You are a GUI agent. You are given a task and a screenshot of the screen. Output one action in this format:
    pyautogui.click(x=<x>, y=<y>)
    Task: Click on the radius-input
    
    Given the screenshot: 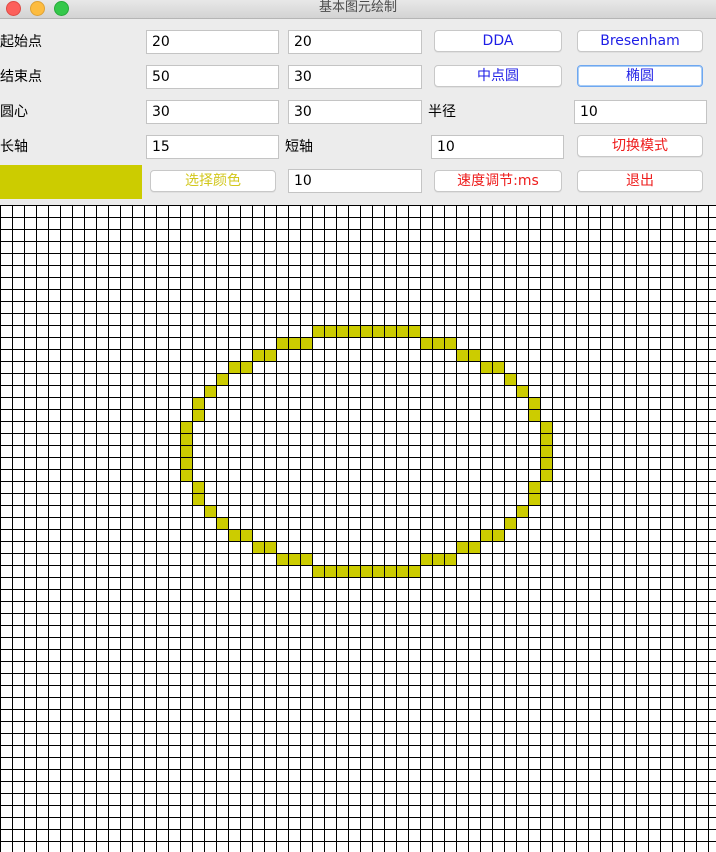 What is the action you would take?
    pyautogui.click(x=640, y=112)
    